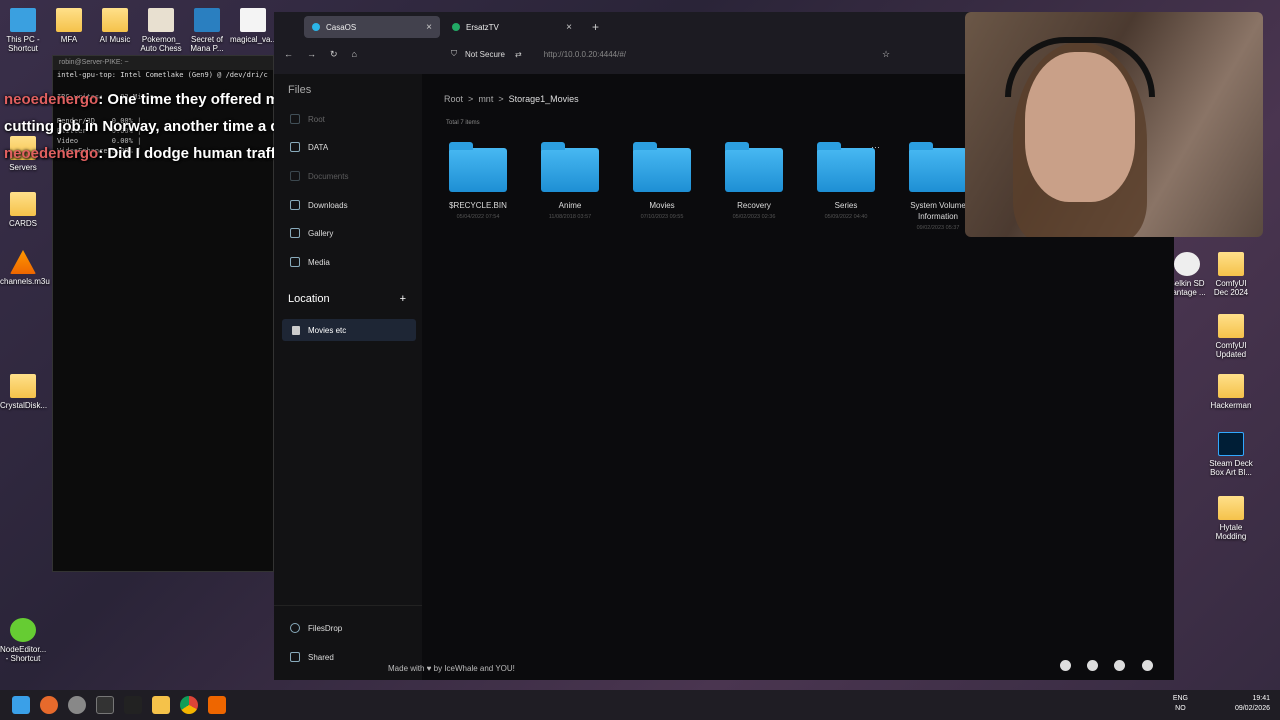  I want to click on terminal-titlebar: robin@Server-PIKE: ~, so click(163, 63).